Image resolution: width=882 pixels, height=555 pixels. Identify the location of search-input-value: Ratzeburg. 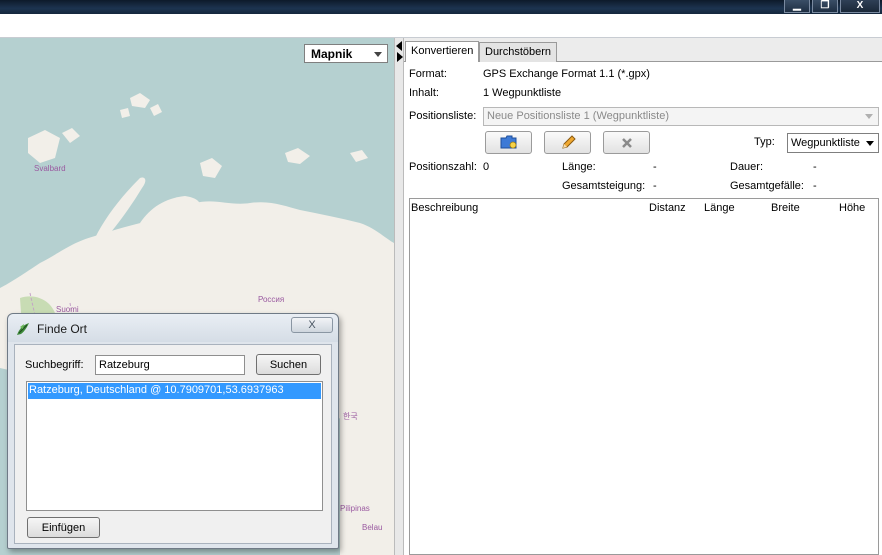
(124, 365).